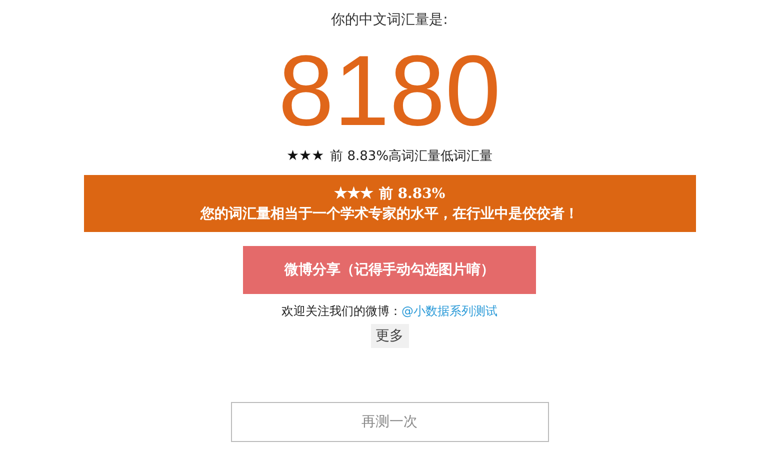 The width and height of the screenshot is (779, 476). I want to click on heading: 你的中文词汇量是:, so click(389, 20).